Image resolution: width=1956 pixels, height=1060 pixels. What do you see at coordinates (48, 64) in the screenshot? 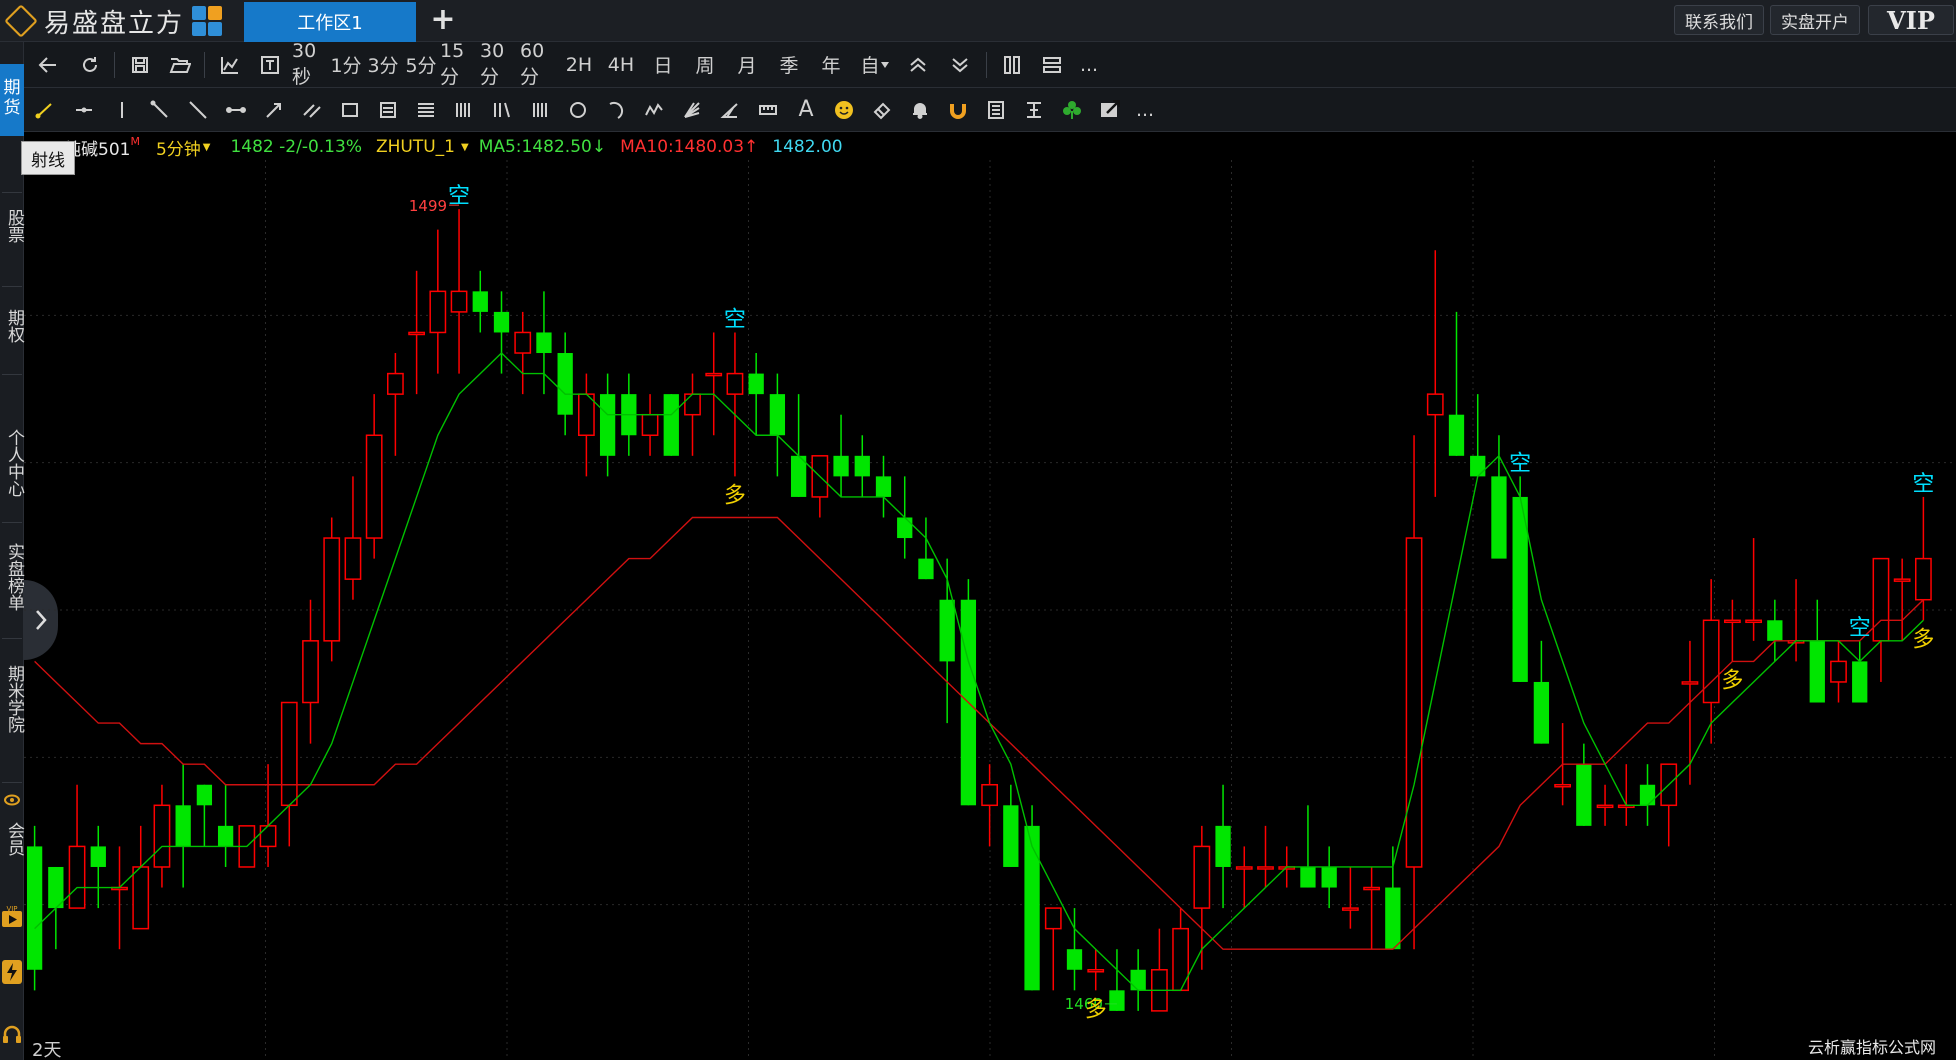
I see `back-icon` at bounding box center [48, 64].